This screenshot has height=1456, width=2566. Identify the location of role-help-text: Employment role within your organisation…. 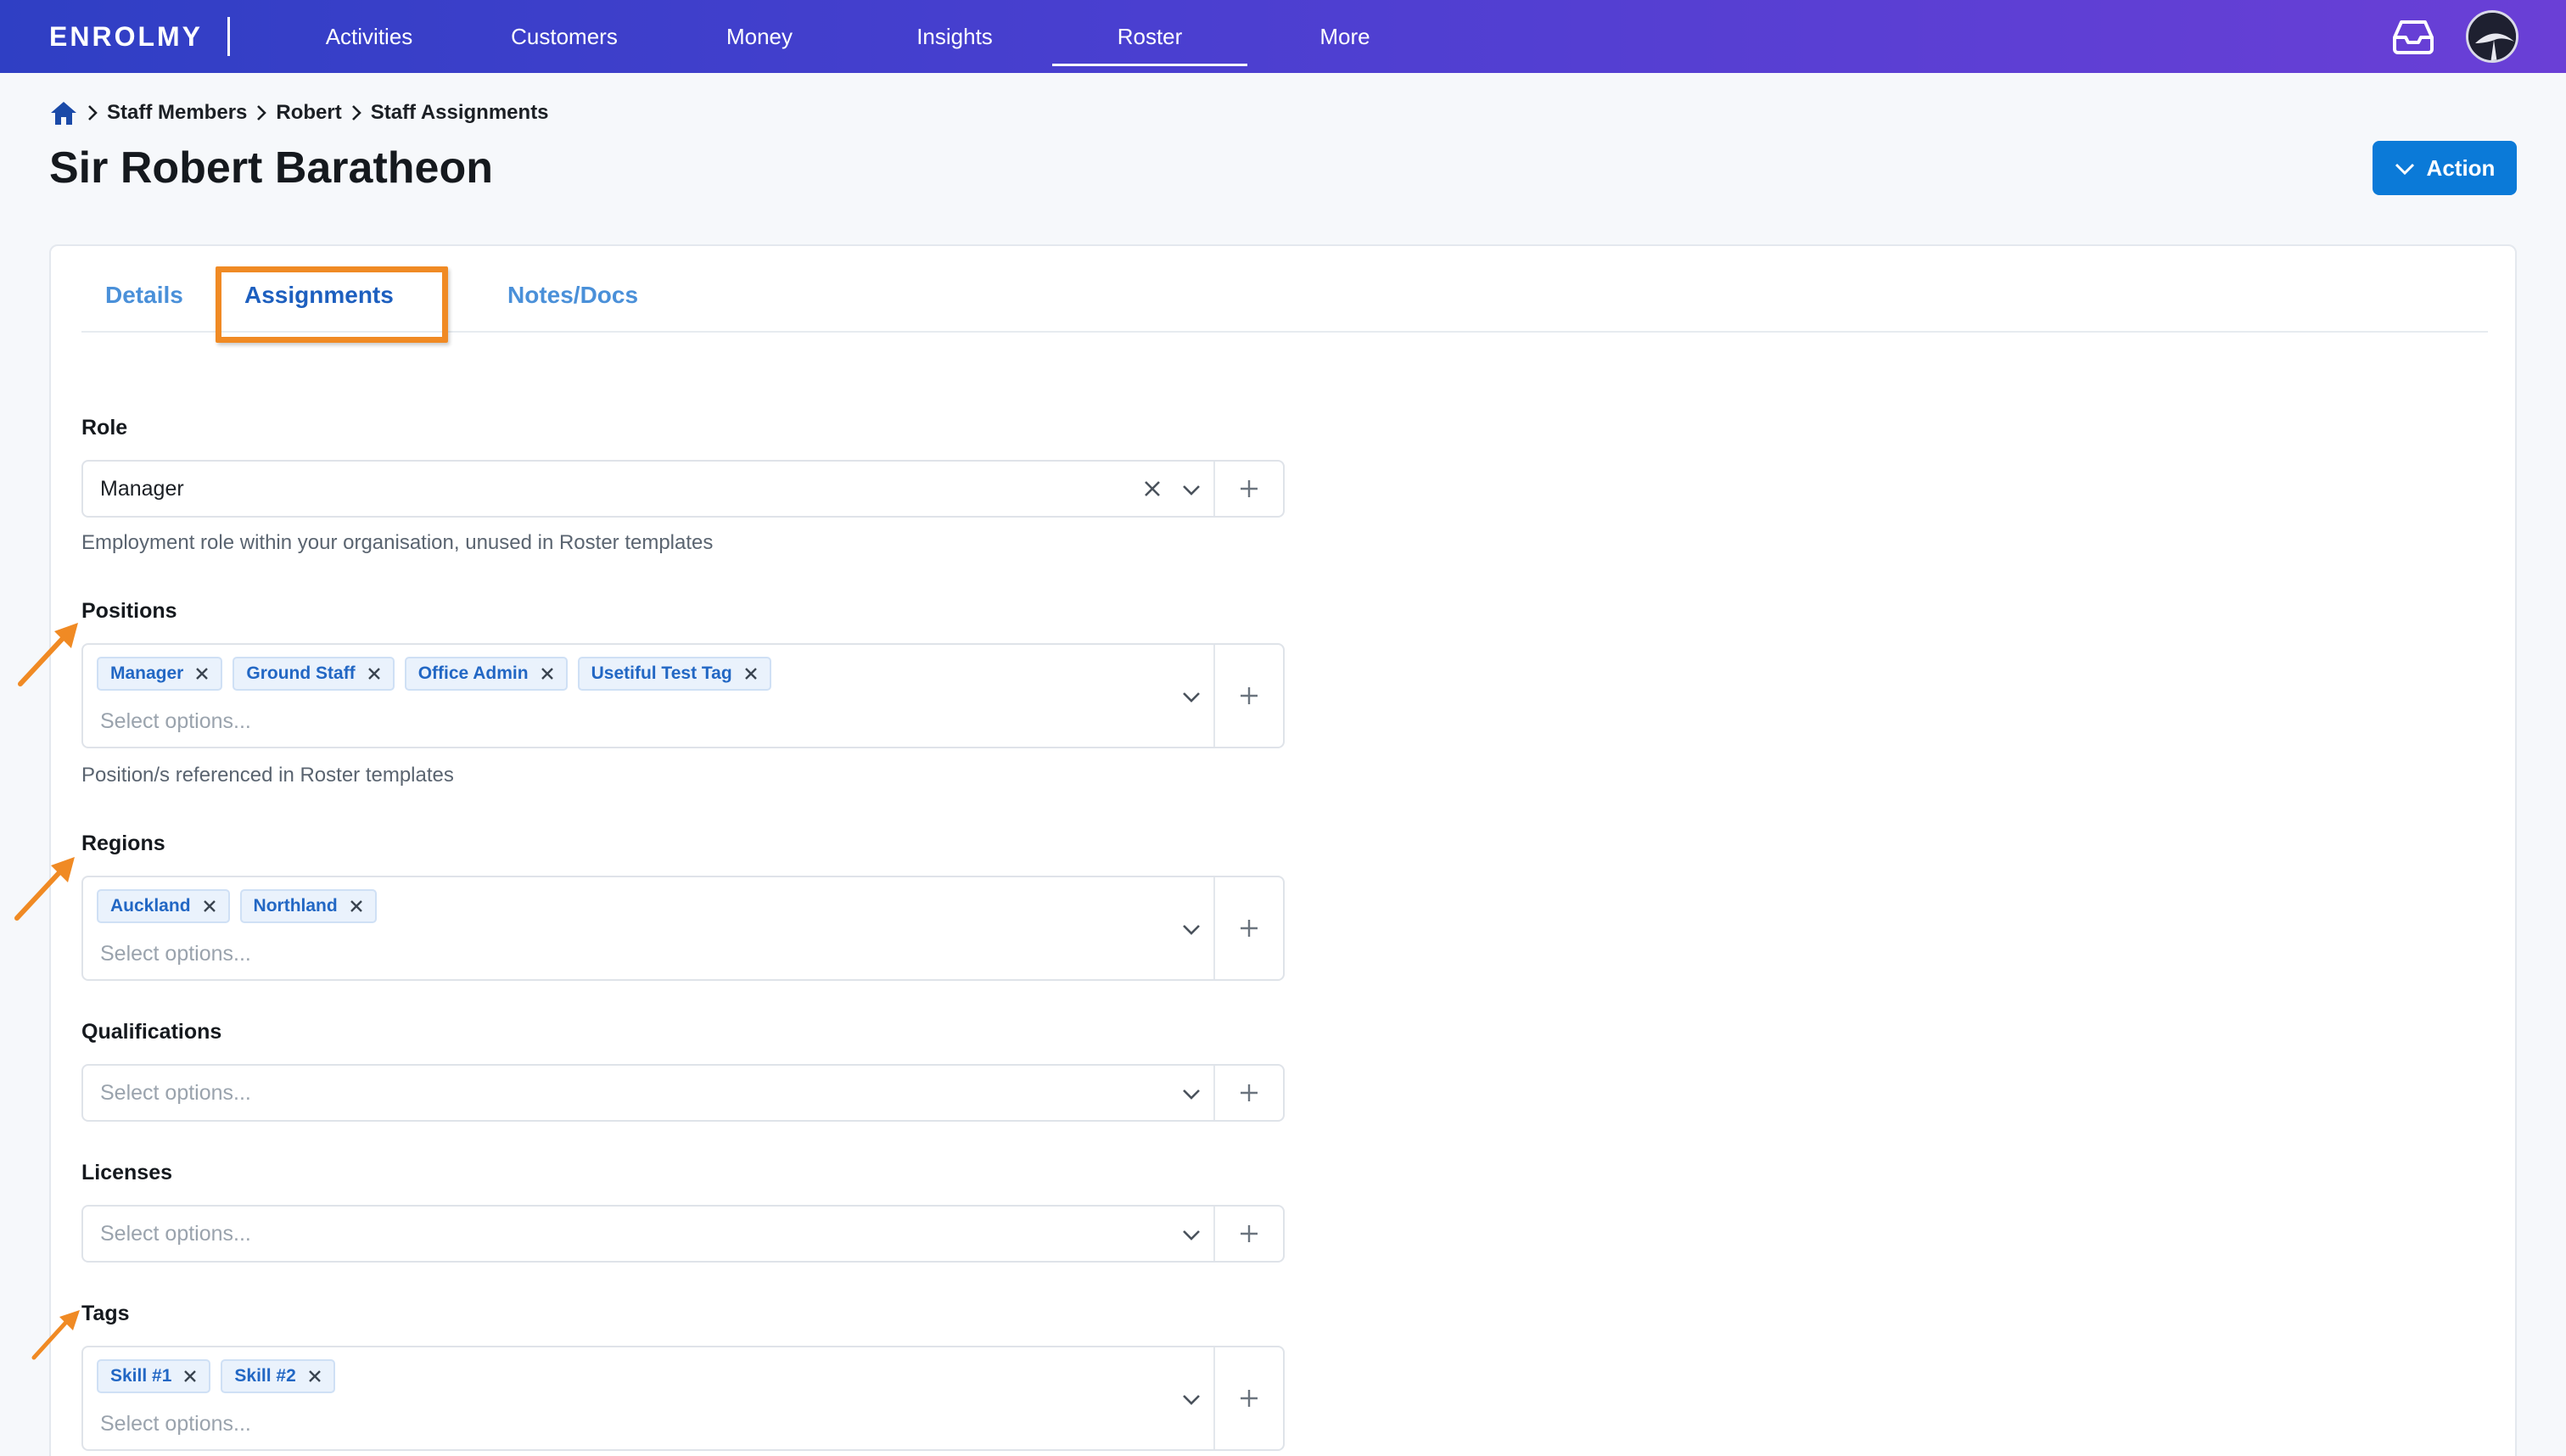
(397, 542).